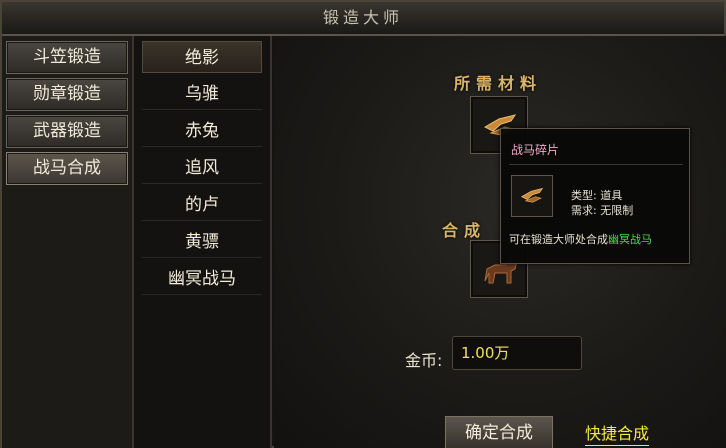 The height and width of the screenshot is (448, 726). What do you see at coordinates (499, 432) in the screenshot?
I see `confirm-synthesis-button: 确定合成` at bounding box center [499, 432].